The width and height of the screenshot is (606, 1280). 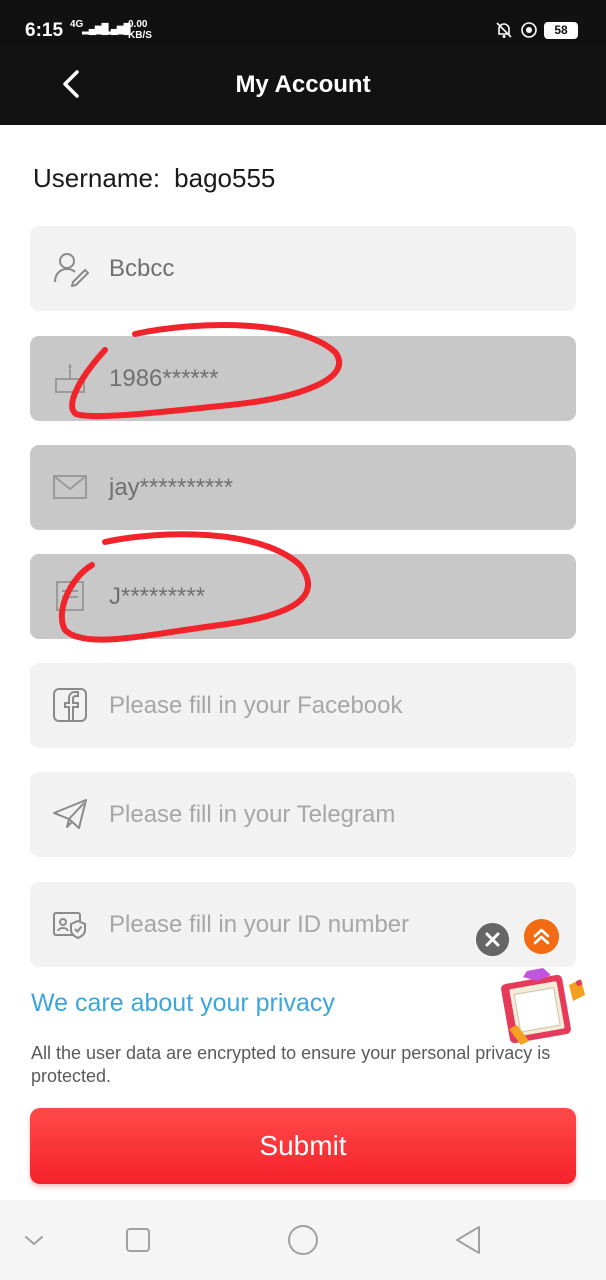 What do you see at coordinates (561, 30) in the screenshot?
I see `battery-level: 58` at bounding box center [561, 30].